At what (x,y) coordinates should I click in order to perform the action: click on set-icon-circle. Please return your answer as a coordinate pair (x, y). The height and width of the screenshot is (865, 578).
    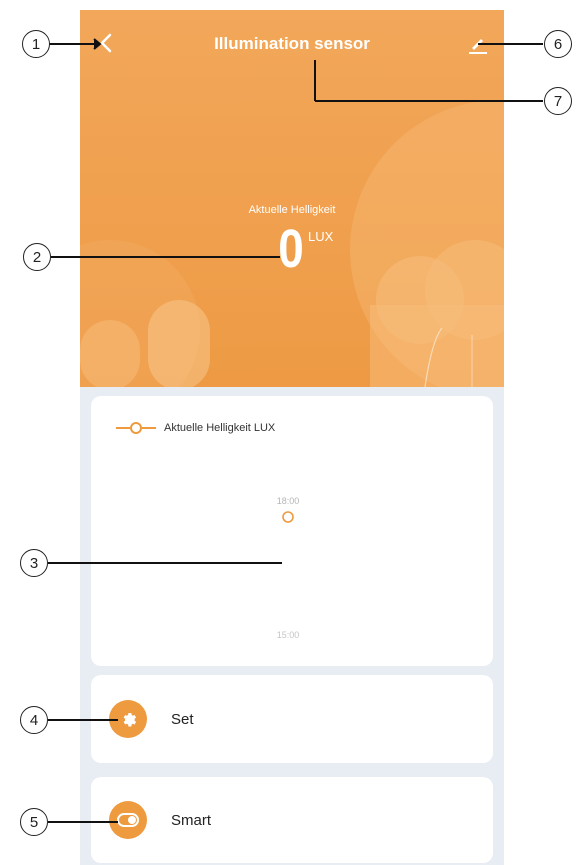
    Looking at the image, I should click on (128, 719).